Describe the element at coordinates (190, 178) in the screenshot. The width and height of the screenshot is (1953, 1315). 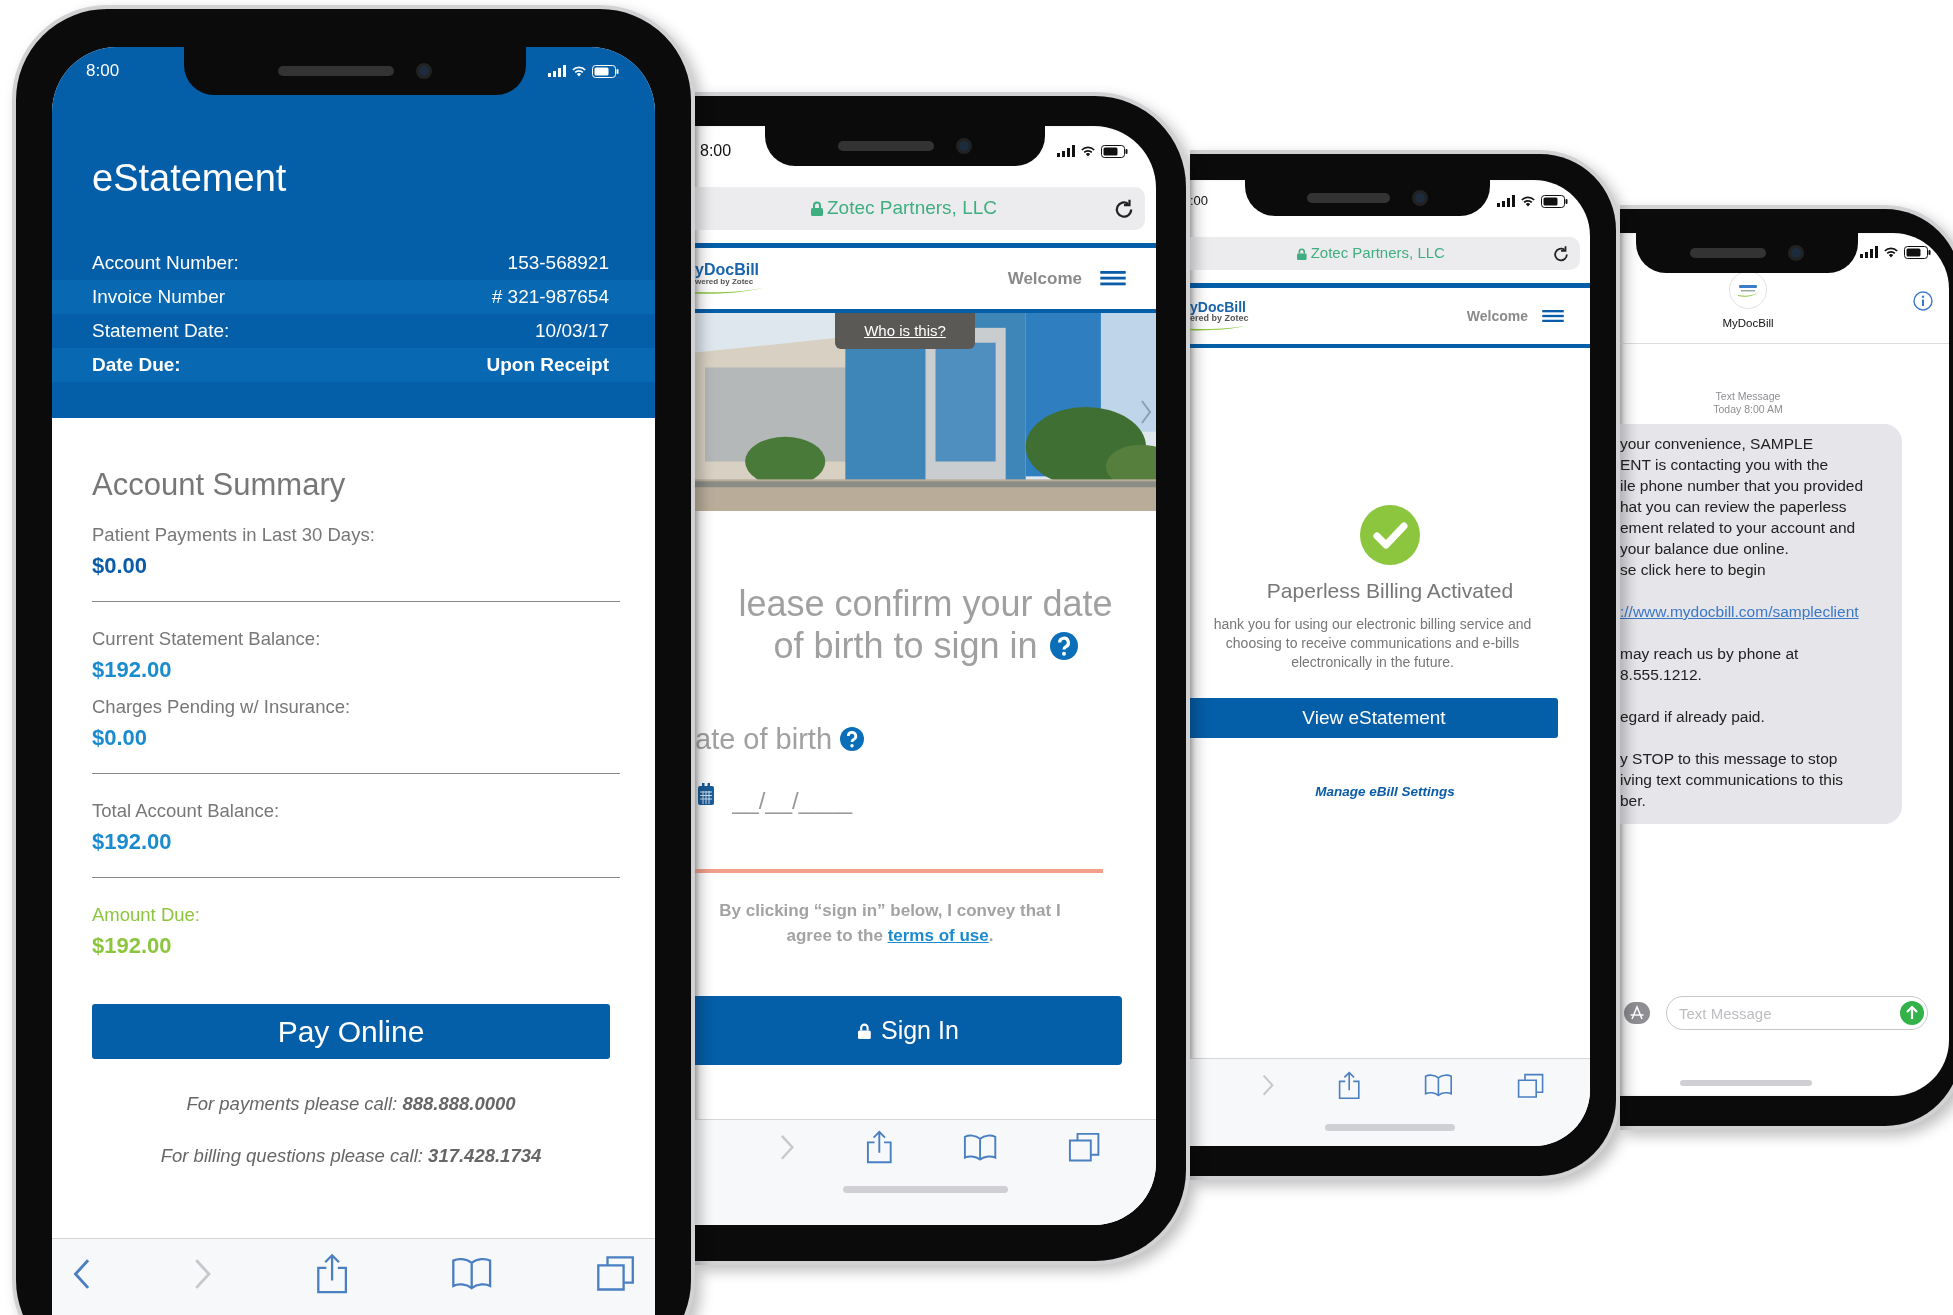
I see `page-title: eStatement` at that location.